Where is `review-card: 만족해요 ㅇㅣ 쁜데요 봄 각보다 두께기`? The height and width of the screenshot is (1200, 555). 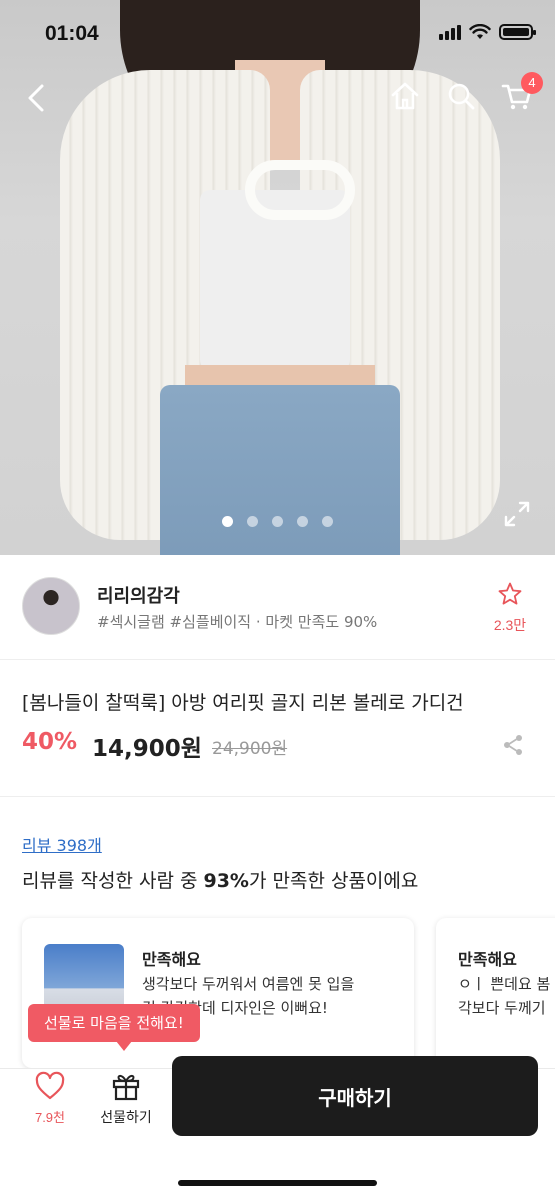 review-card: 만족해요 ㅇㅣ 쁜데요 봄 각보다 두께기 is located at coordinates (495, 993).